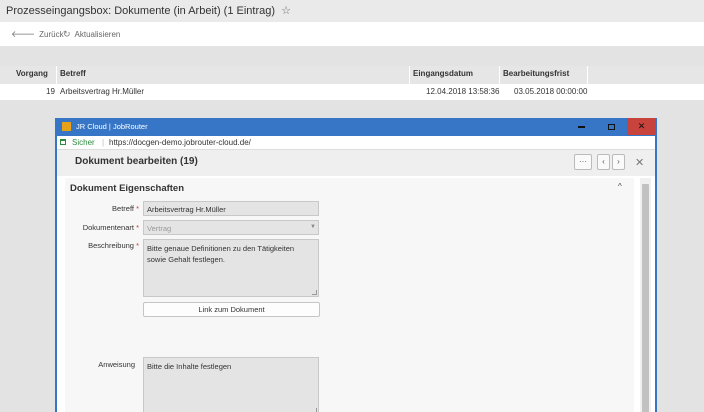 The image size is (704, 412). Describe the element at coordinates (83, 142) in the screenshot. I see `secure-label: Sicher` at that location.